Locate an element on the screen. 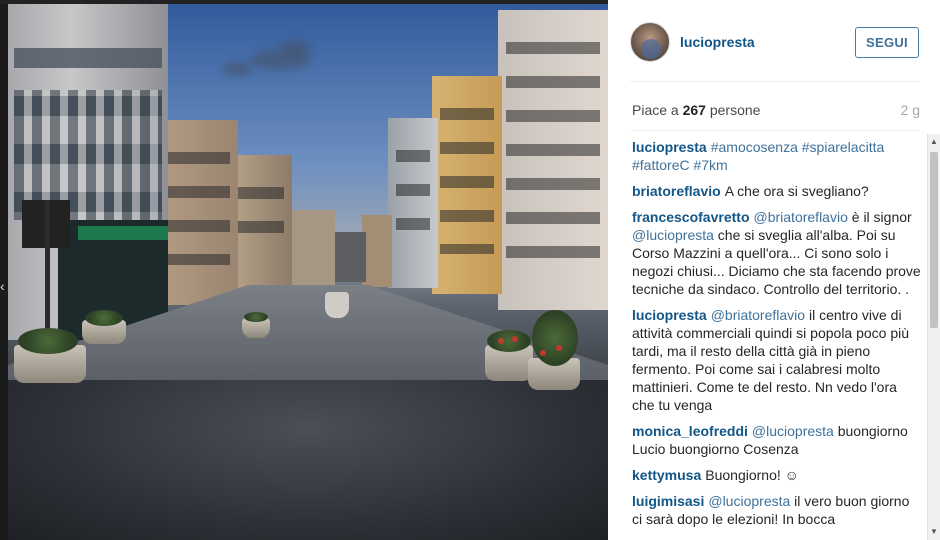  comment-text: A che ora si svegliano? is located at coordinates (796, 191).